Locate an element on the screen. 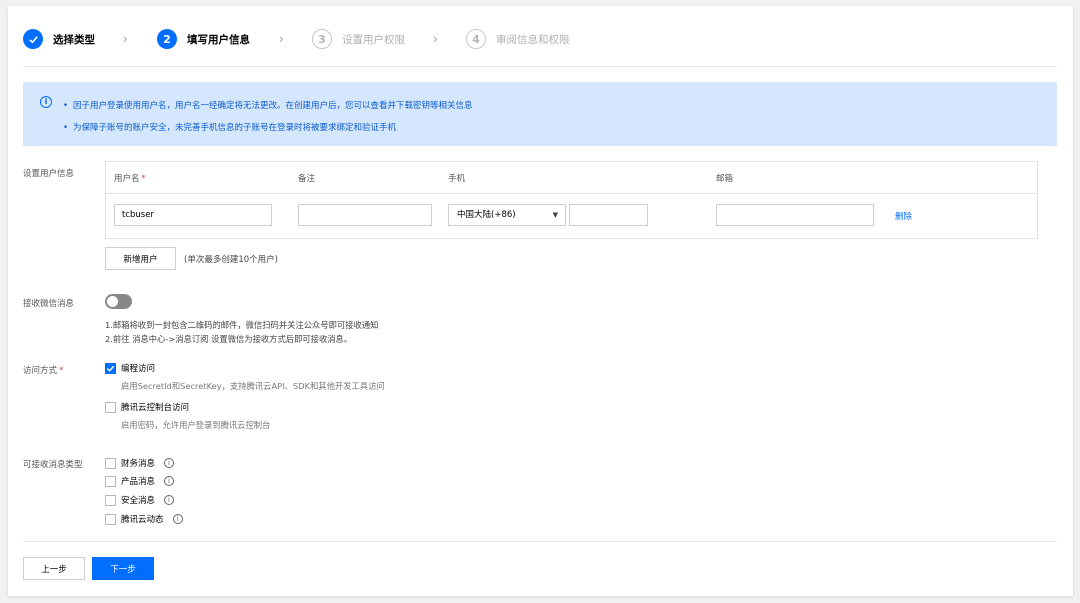 The width and height of the screenshot is (1080, 603). access-option-desc: 启用密码，允许用户登录到腾讯云控制台 is located at coordinates (196, 425).